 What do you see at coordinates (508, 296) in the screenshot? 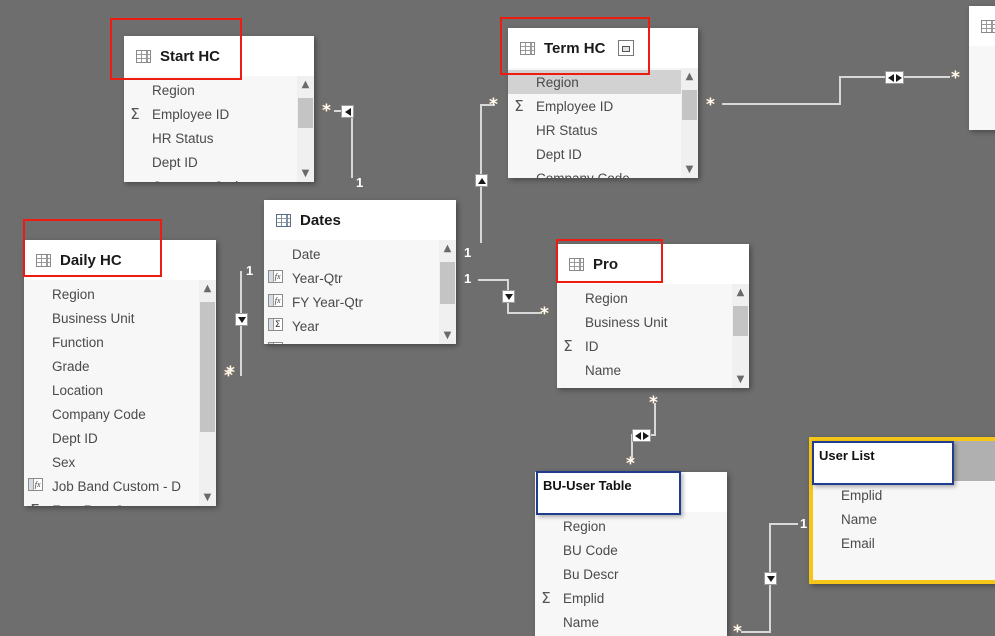
I see `cross-filter-marker-dates-pro` at bounding box center [508, 296].